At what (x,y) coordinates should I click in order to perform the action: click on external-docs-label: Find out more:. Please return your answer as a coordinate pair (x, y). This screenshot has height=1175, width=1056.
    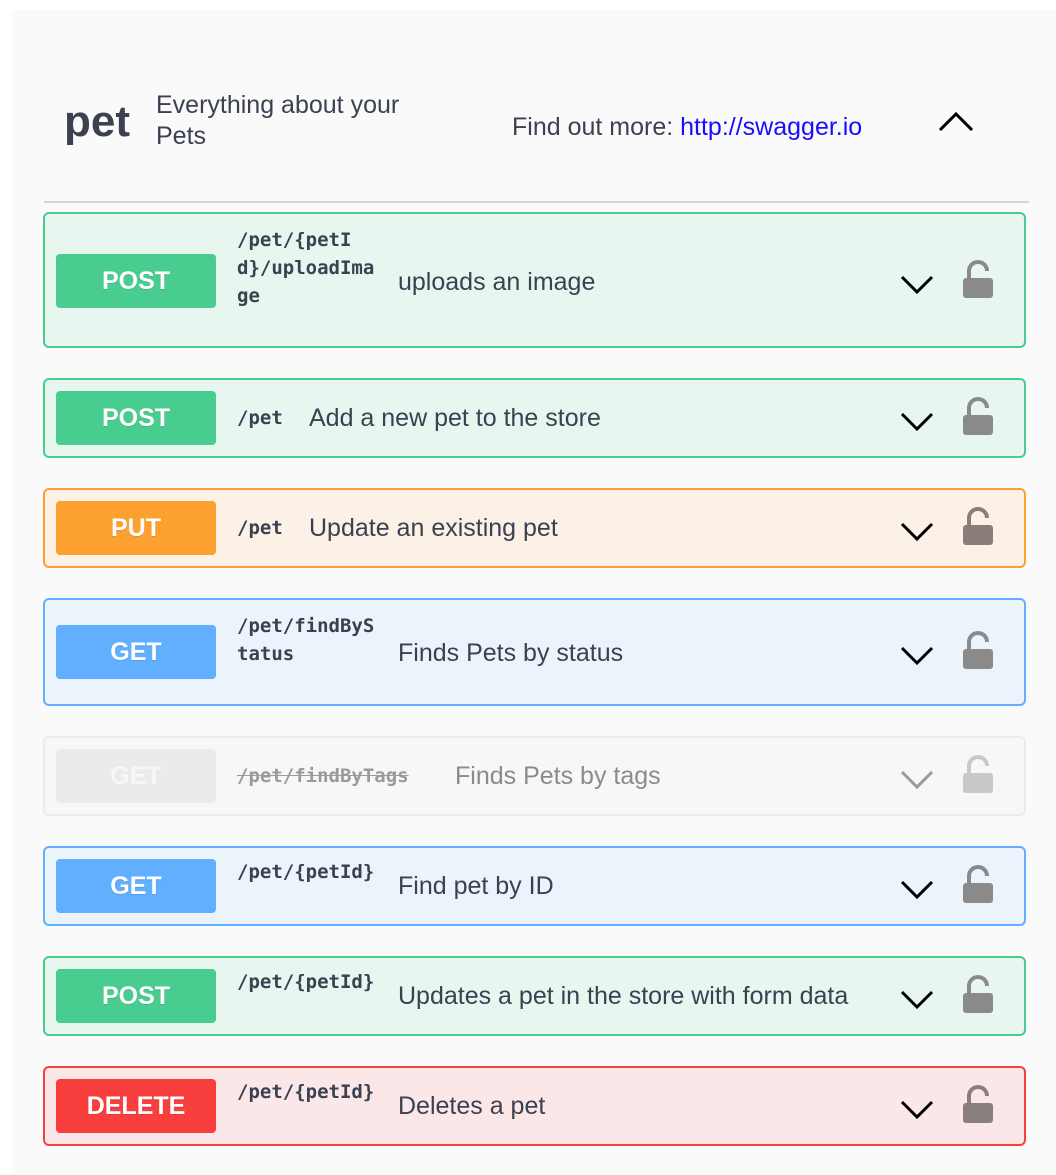
    Looking at the image, I should click on (593, 127).